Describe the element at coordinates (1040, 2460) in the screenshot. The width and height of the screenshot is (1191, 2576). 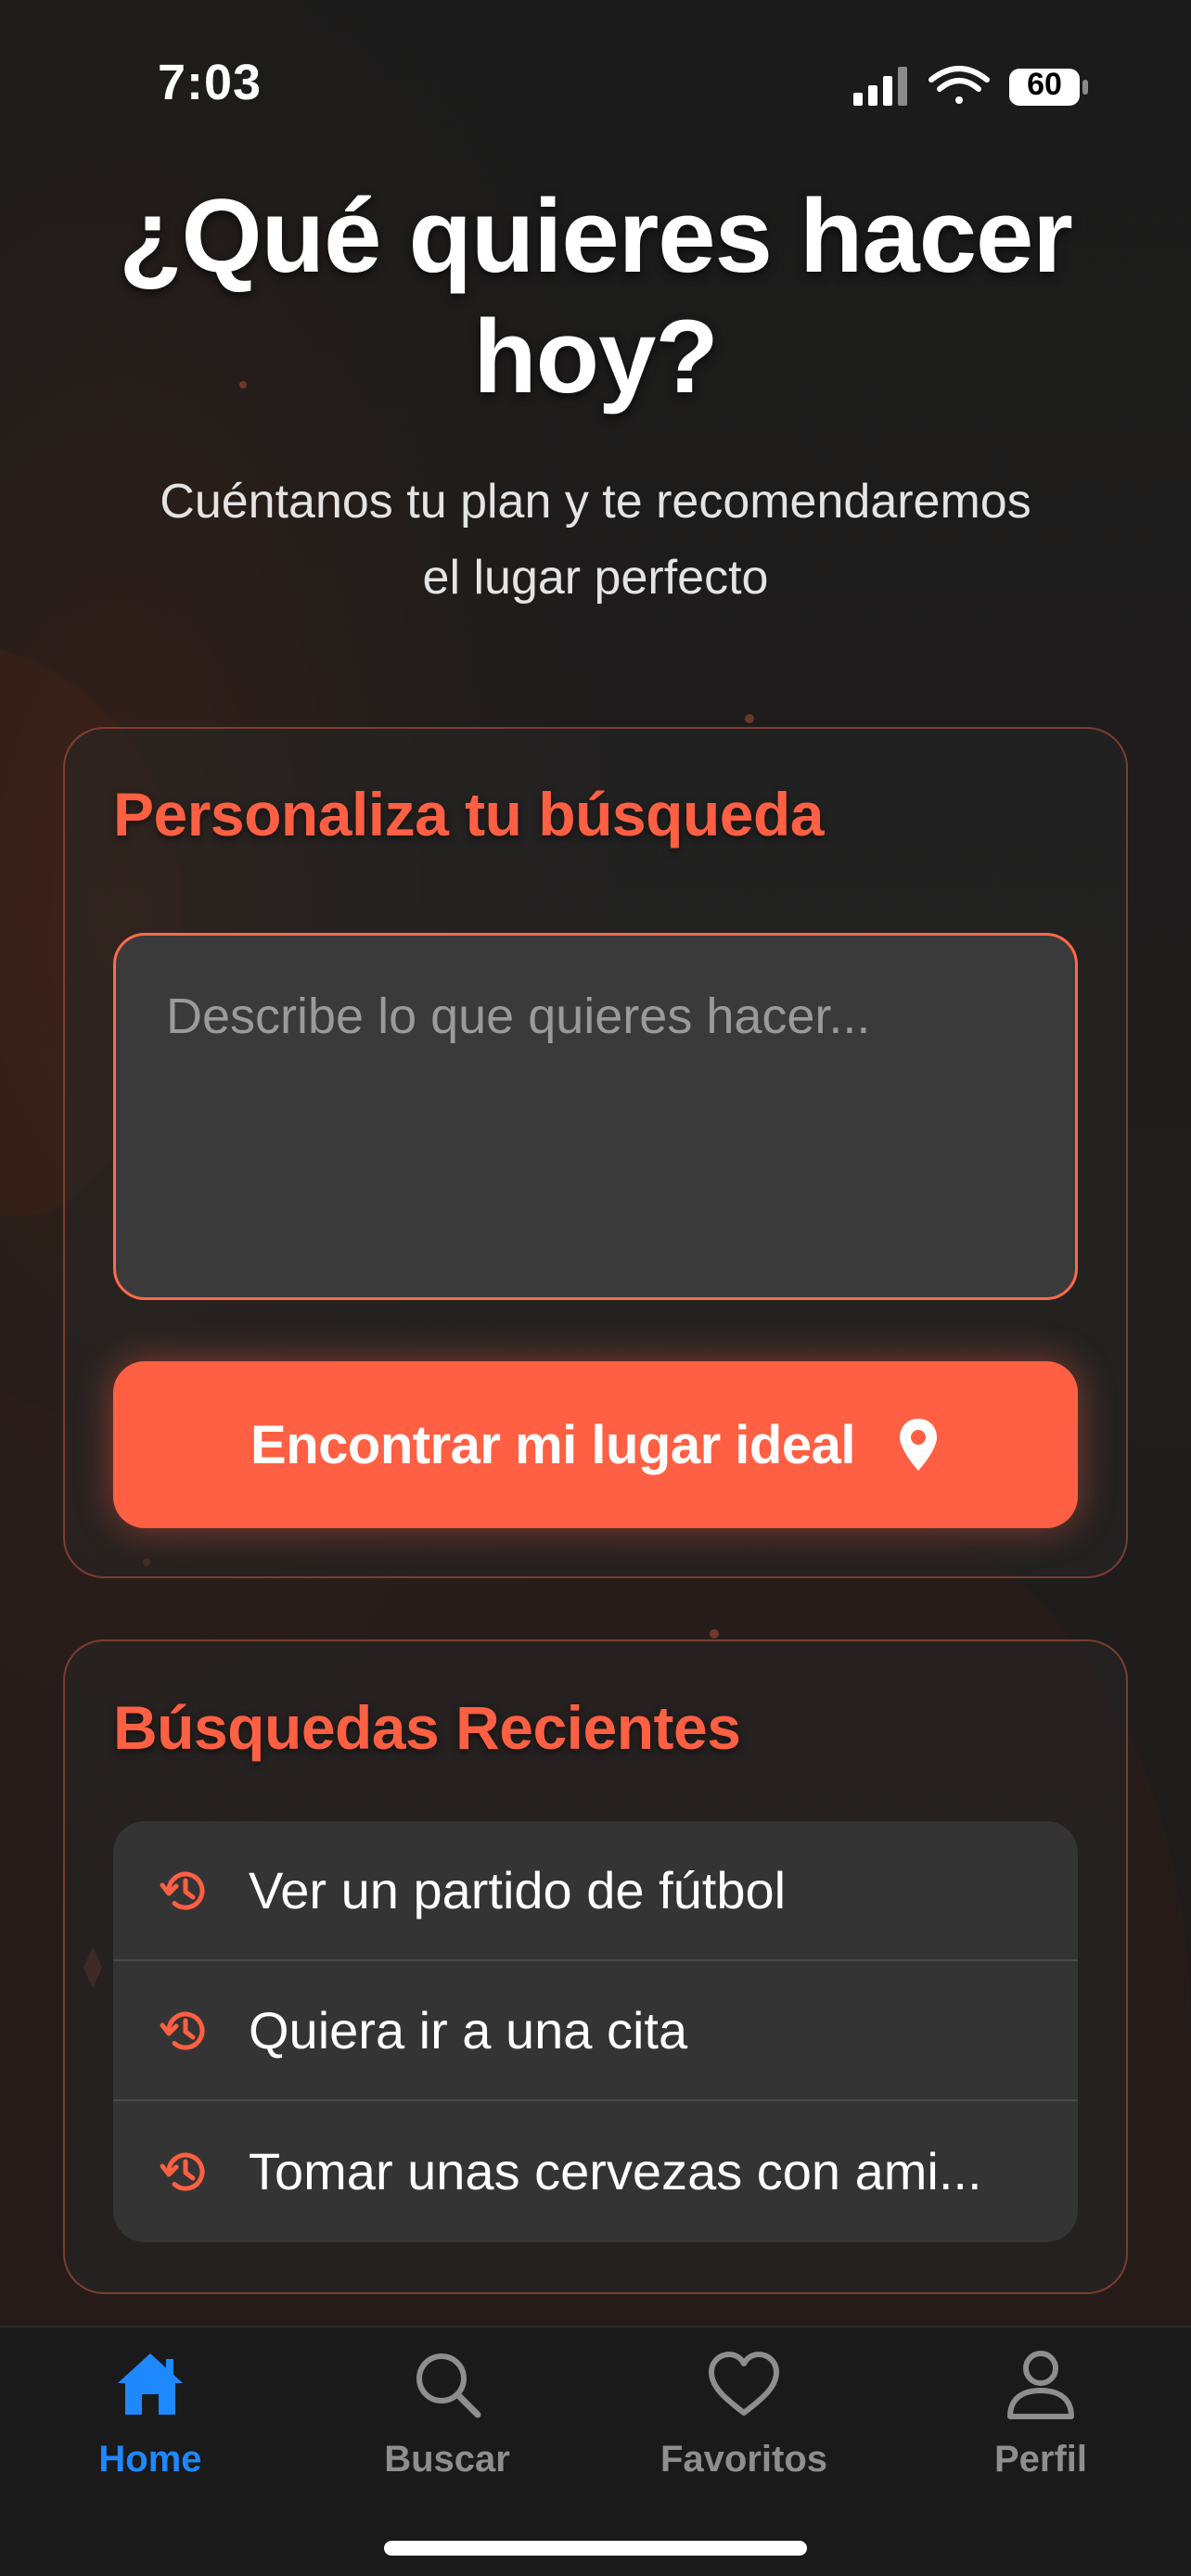
I see `tab-profile-label: Perfil` at that location.